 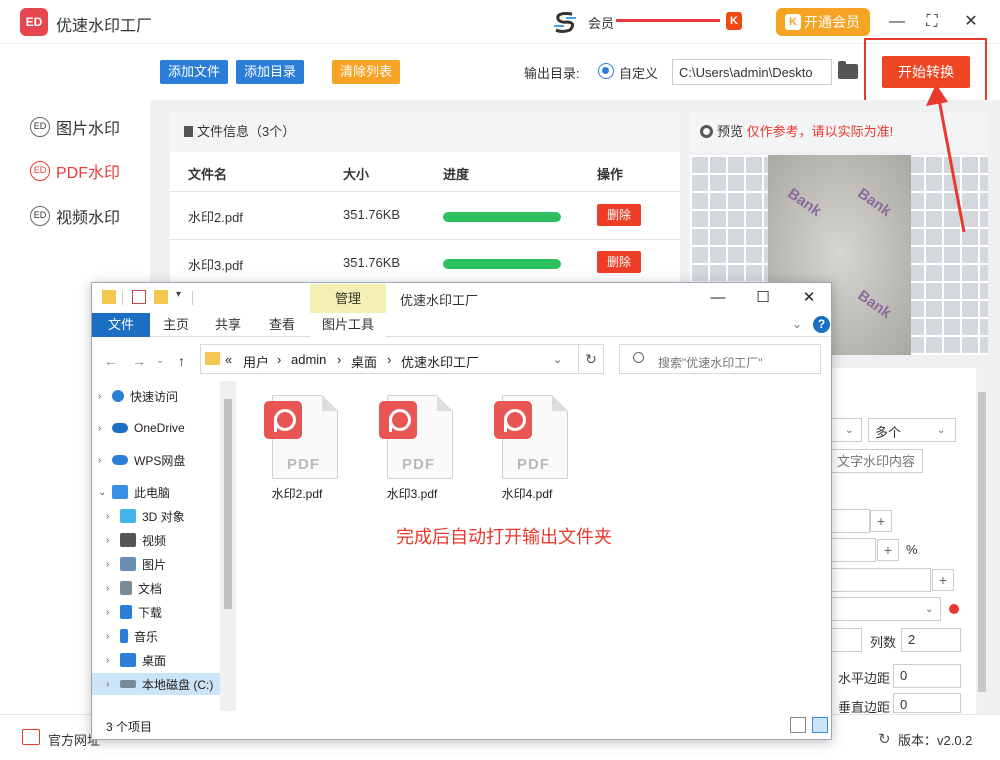 What do you see at coordinates (881, 521) in the screenshot?
I see `size-plus-button: +` at bounding box center [881, 521].